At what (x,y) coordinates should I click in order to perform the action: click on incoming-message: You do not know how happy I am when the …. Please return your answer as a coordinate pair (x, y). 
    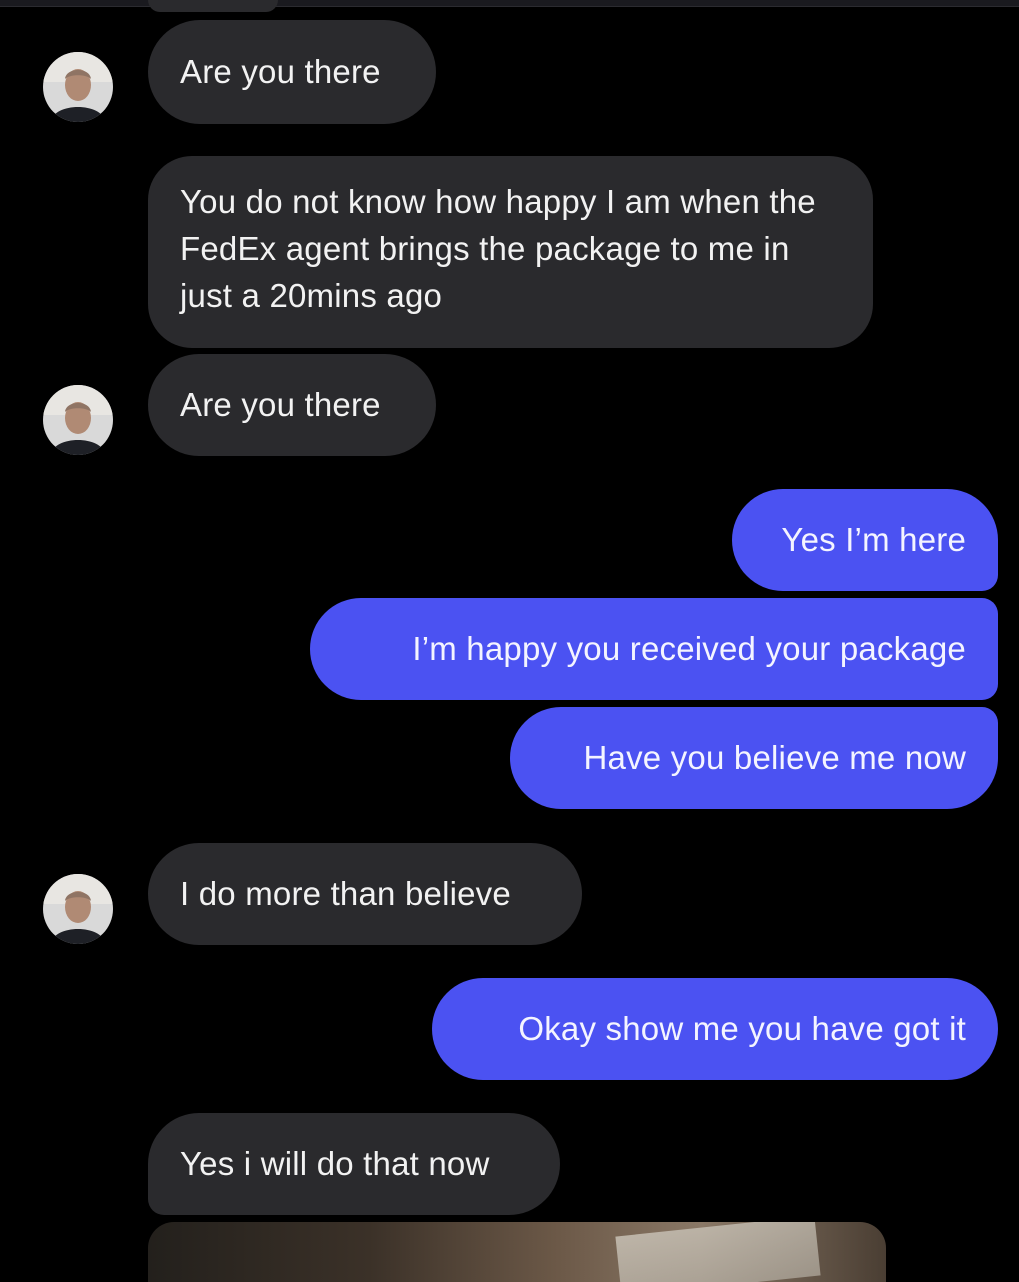
    Looking at the image, I should click on (510, 252).